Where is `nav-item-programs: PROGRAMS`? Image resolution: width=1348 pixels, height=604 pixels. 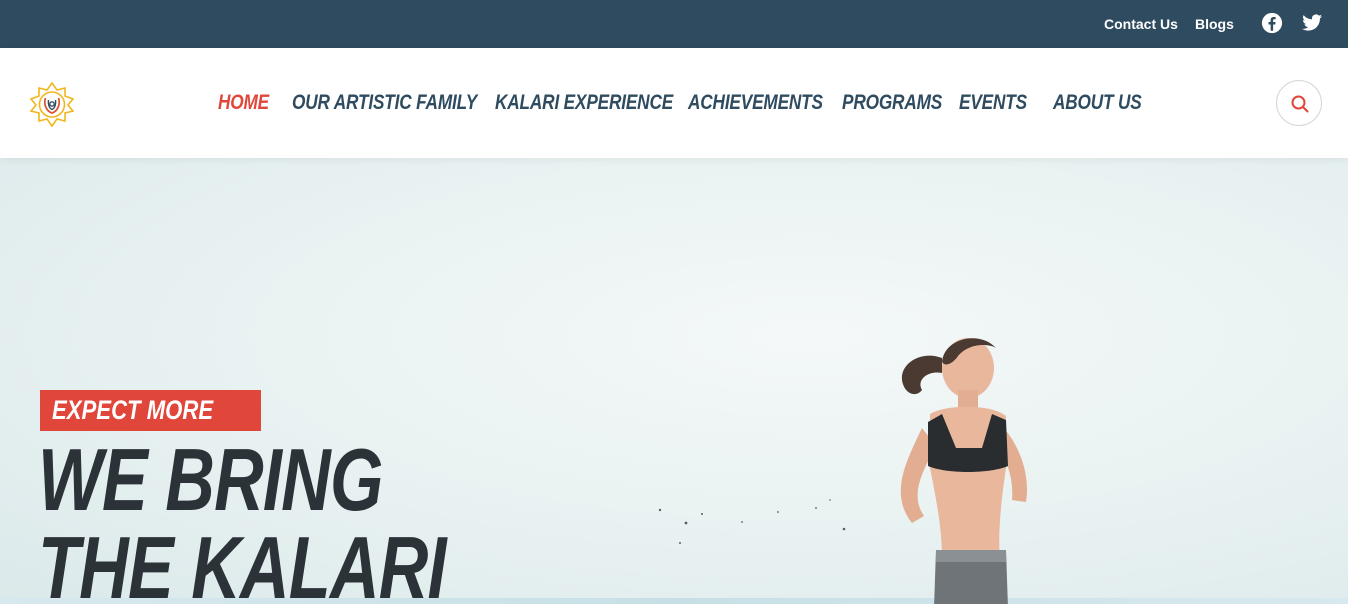
nav-item-programs: PROGRAMS is located at coordinates (892, 103).